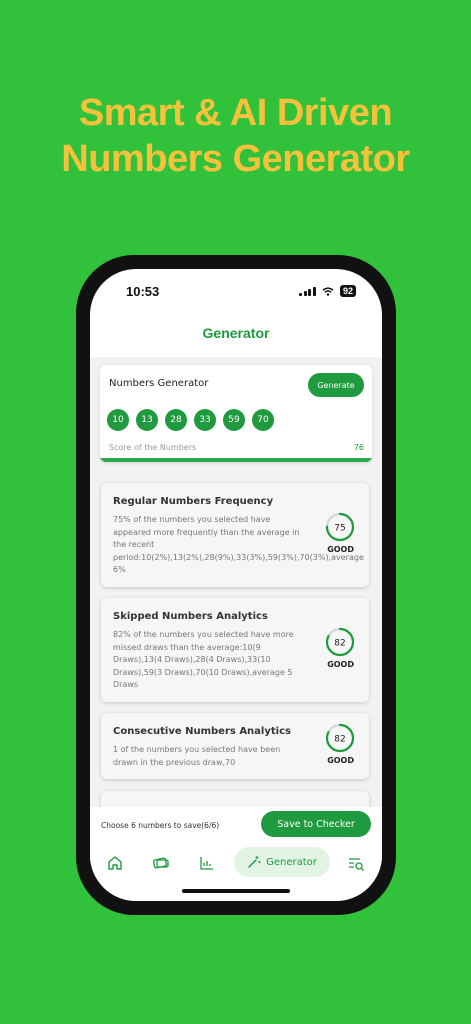 This screenshot has height=1024, width=471. Describe the element at coordinates (235, 113) in the screenshot. I see `headline-line-1: Smart & AI Driven` at that location.